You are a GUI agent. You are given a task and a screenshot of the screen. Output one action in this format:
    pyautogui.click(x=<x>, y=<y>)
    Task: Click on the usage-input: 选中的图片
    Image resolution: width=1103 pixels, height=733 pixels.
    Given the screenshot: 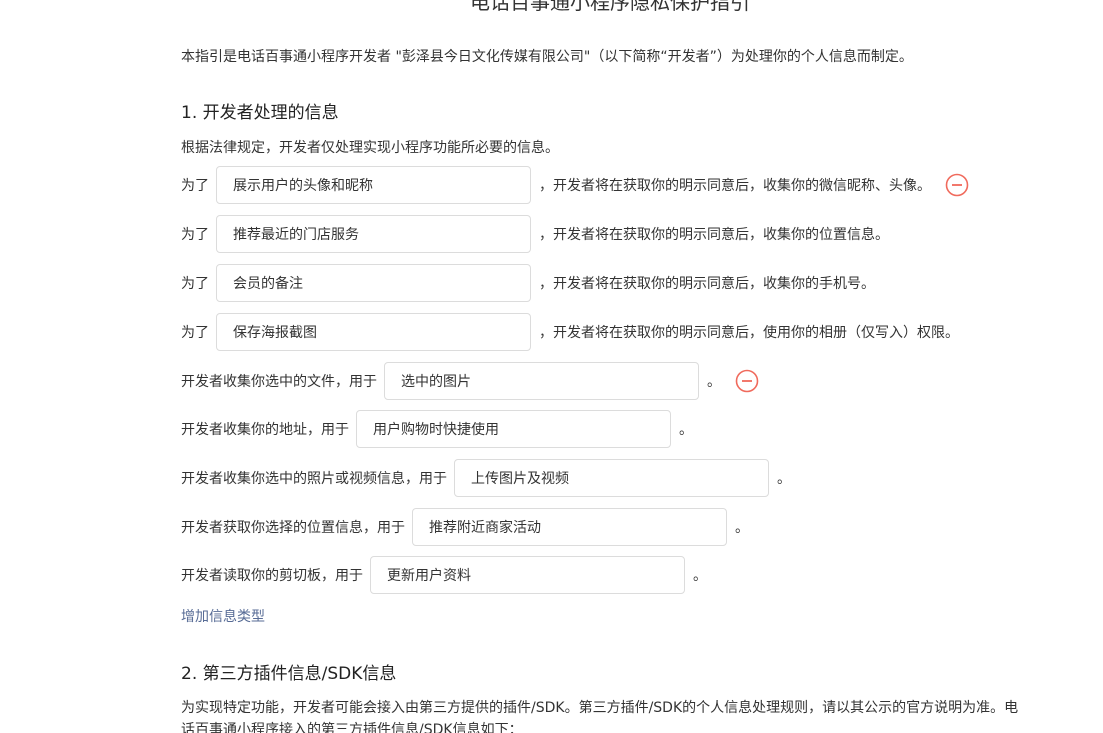 What is the action you would take?
    pyautogui.click(x=541, y=381)
    